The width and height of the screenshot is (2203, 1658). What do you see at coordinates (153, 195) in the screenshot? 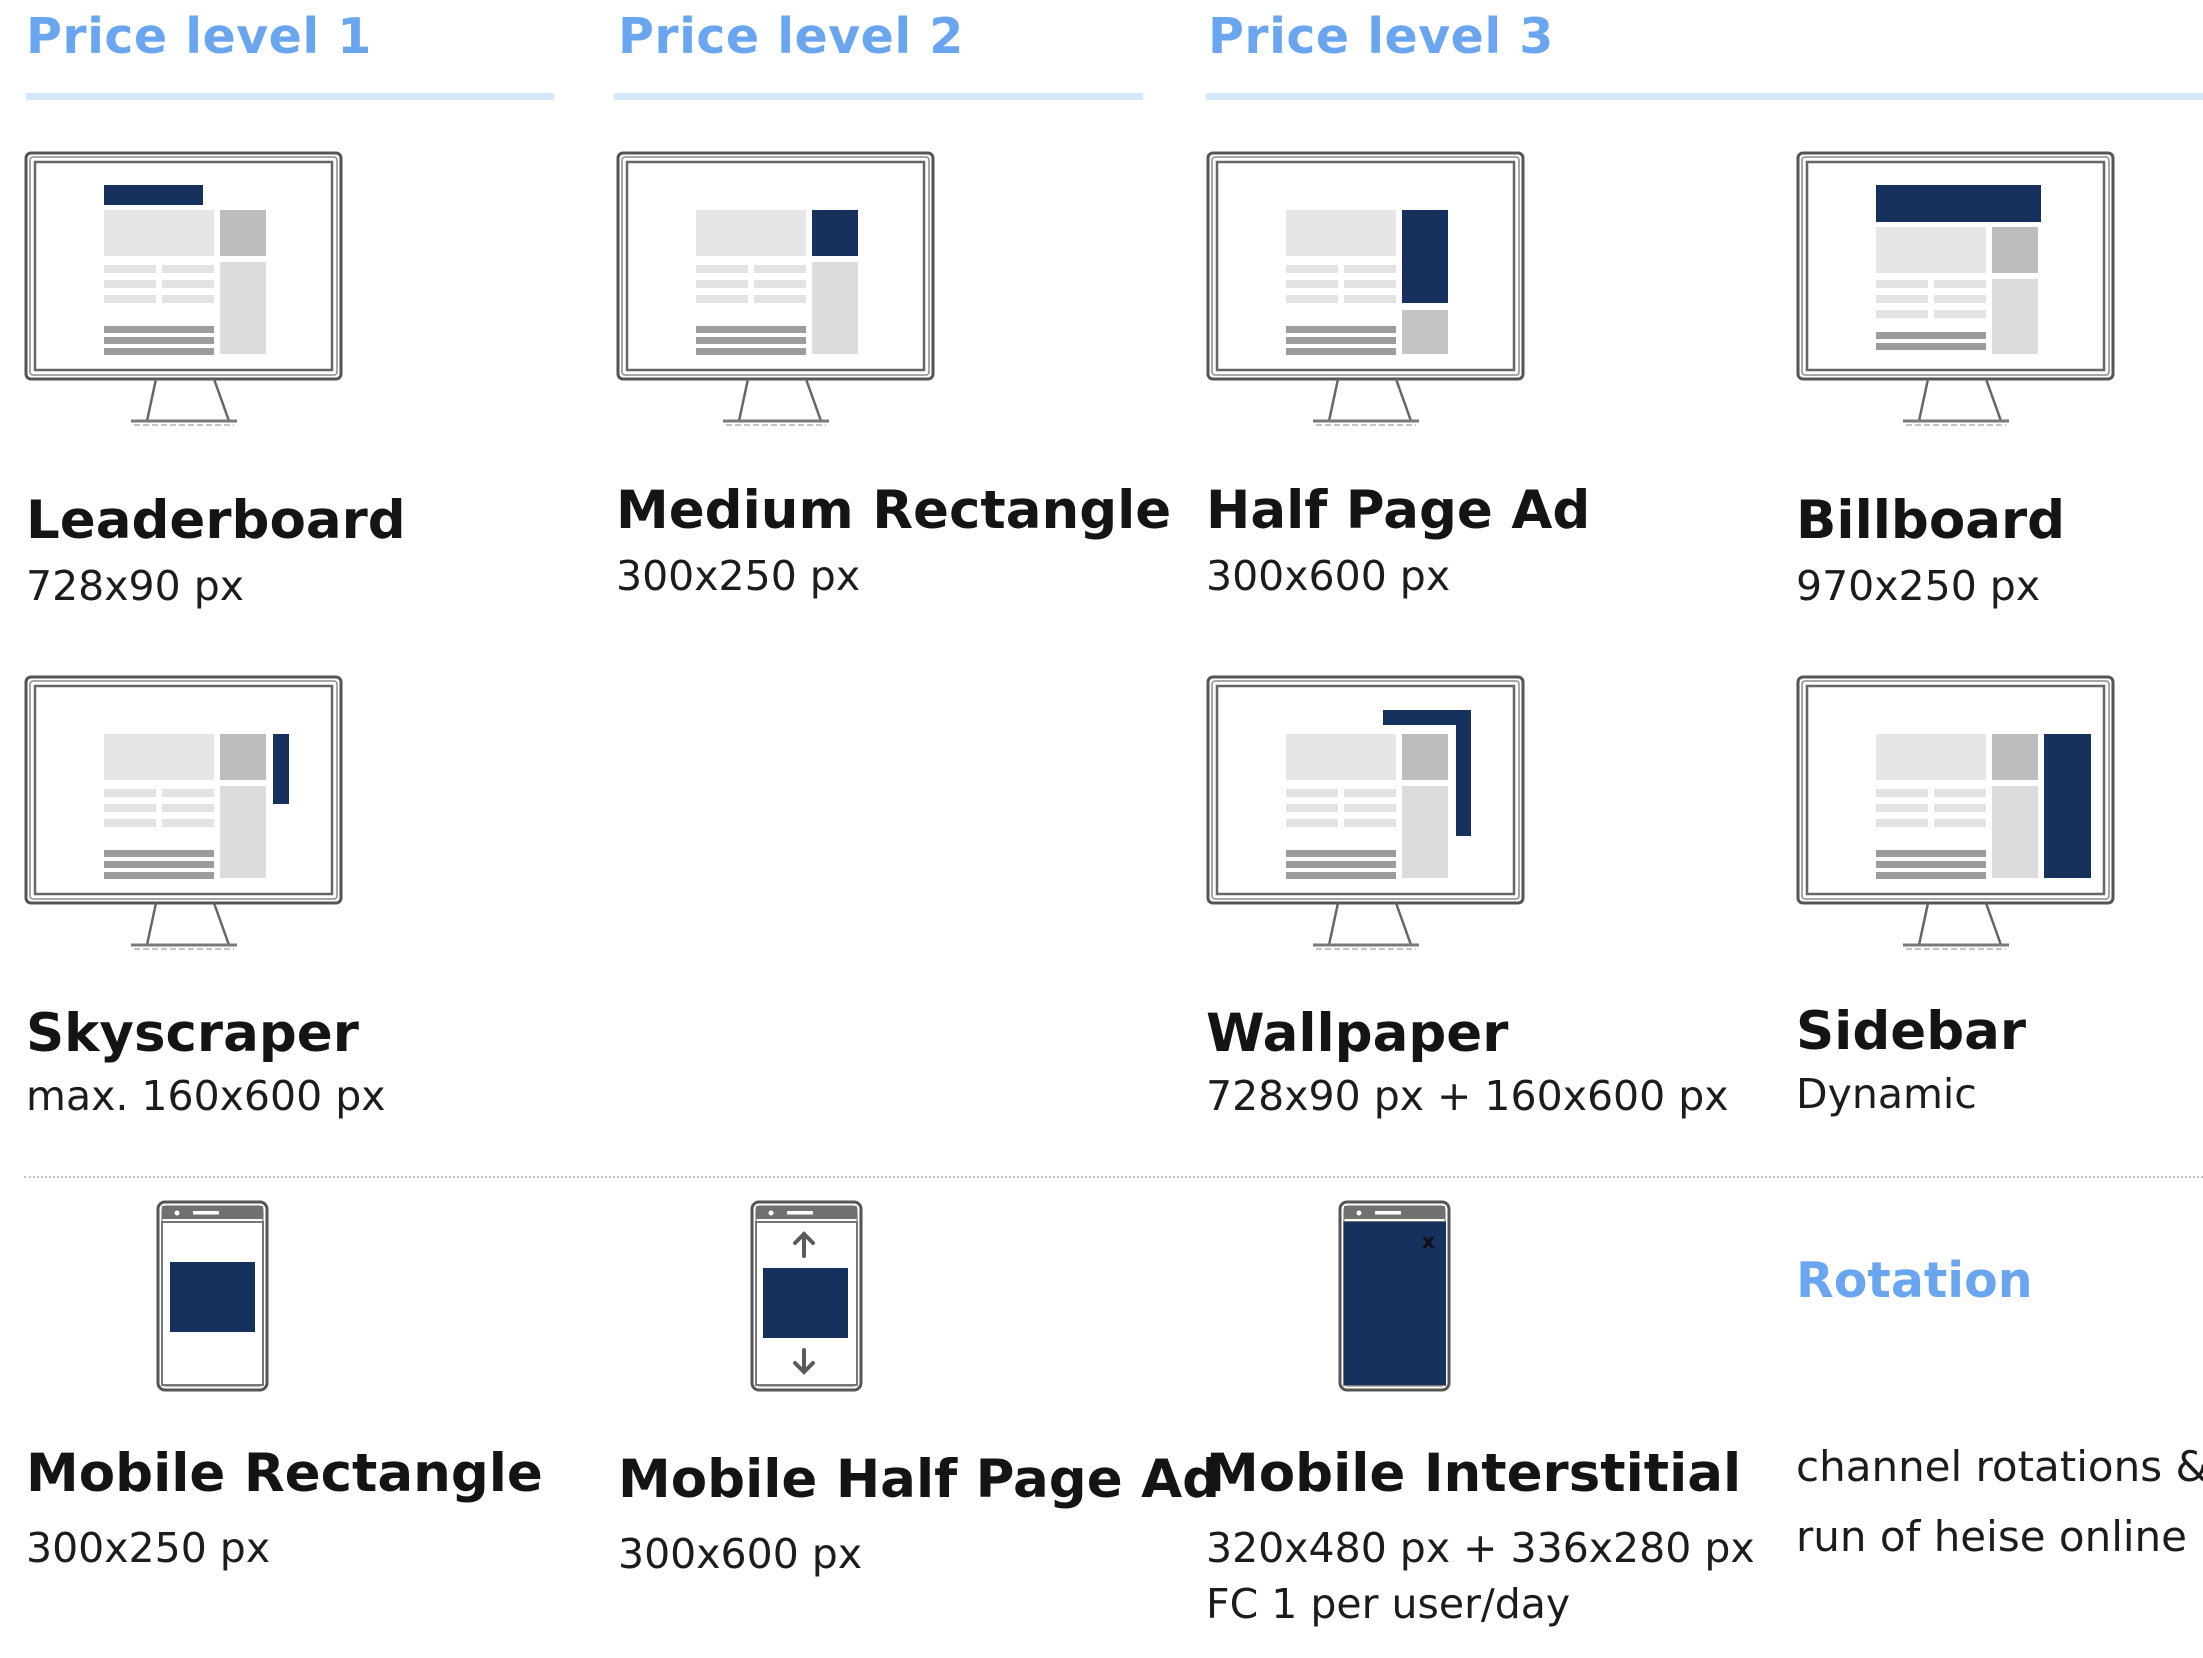
I see `leaderboard-ad-slot` at bounding box center [153, 195].